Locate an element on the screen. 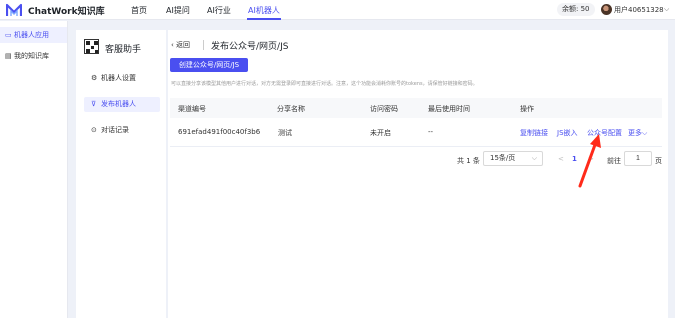 This screenshot has width=675, height=318. page-size-value: 15条/页 is located at coordinates (503, 158).